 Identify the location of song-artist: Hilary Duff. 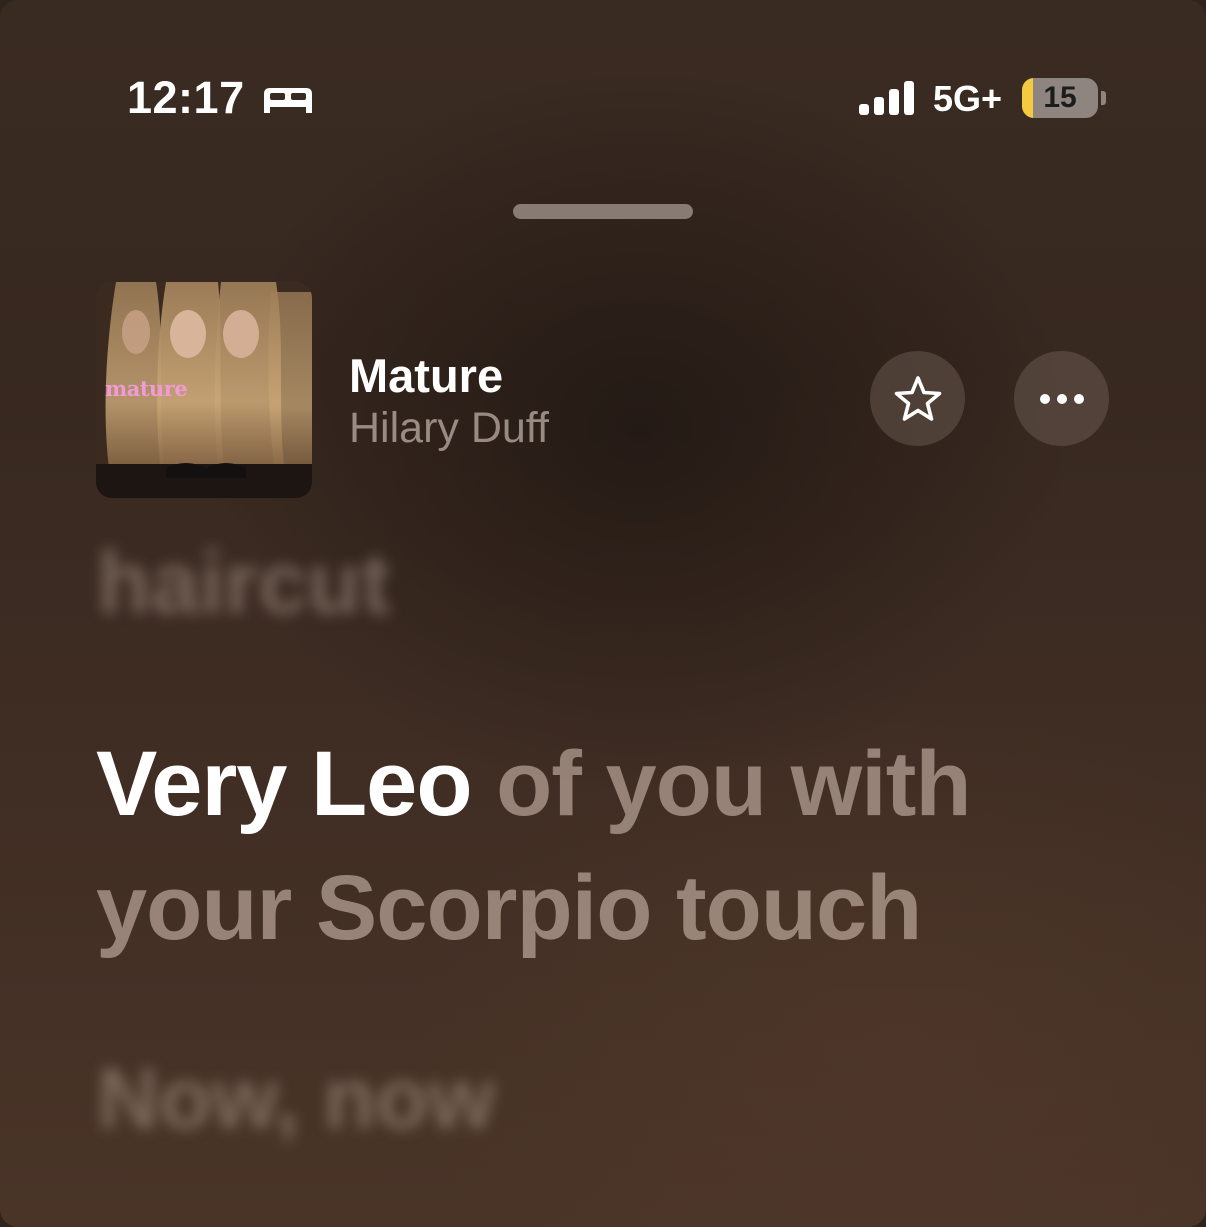
(449, 428).